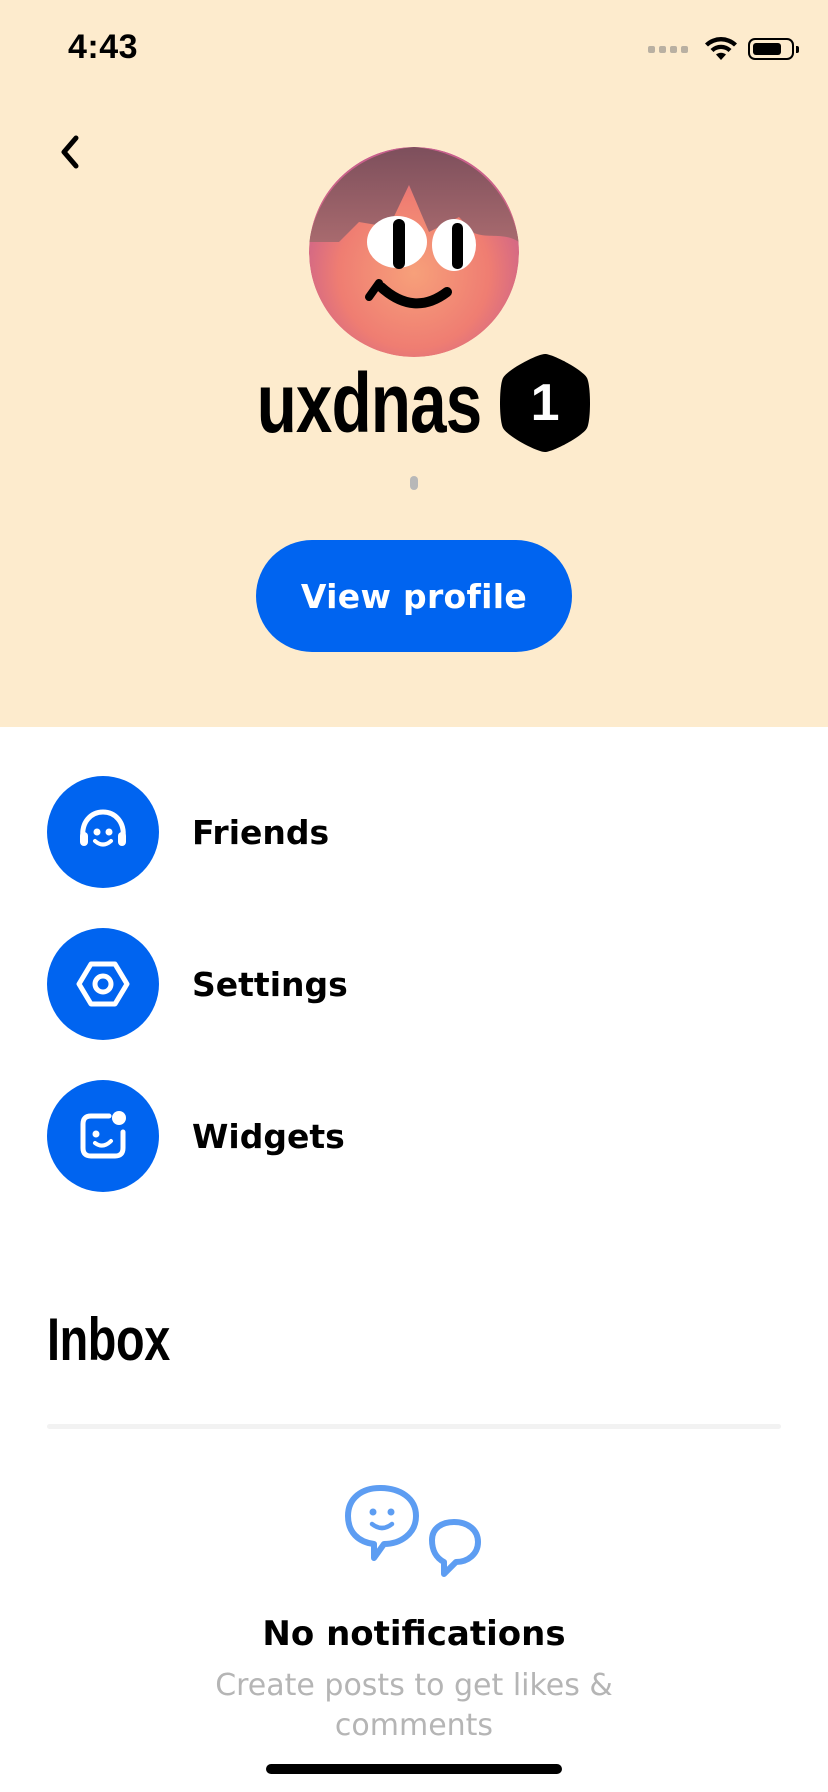  Describe the element at coordinates (417, 832) in the screenshot. I see `menu-item-friends: Friends` at that location.